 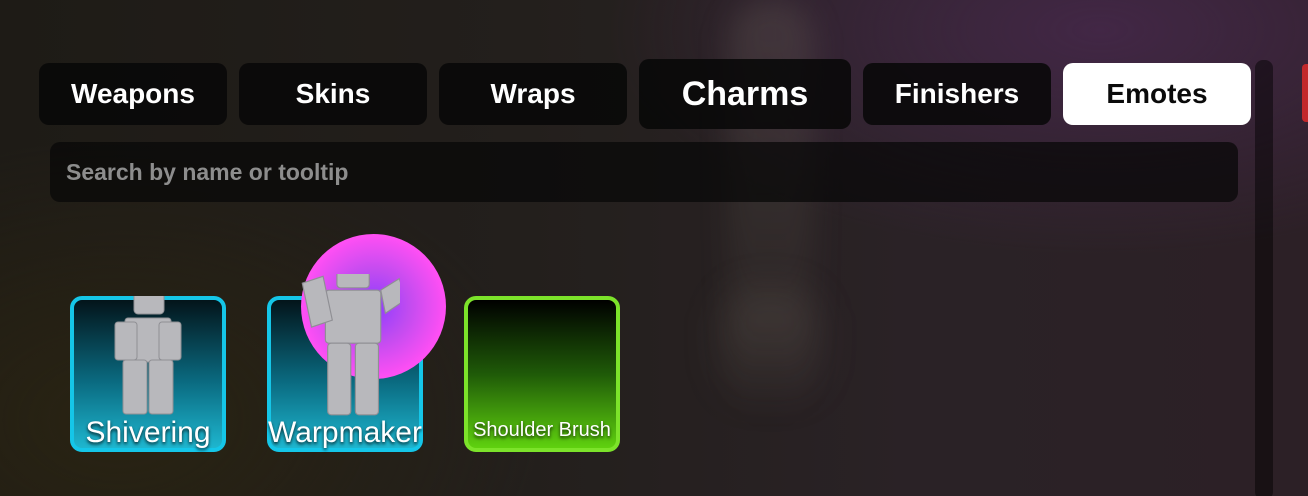 What do you see at coordinates (745, 94) in the screenshot?
I see `tab-charms: Charms` at bounding box center [745, 94].